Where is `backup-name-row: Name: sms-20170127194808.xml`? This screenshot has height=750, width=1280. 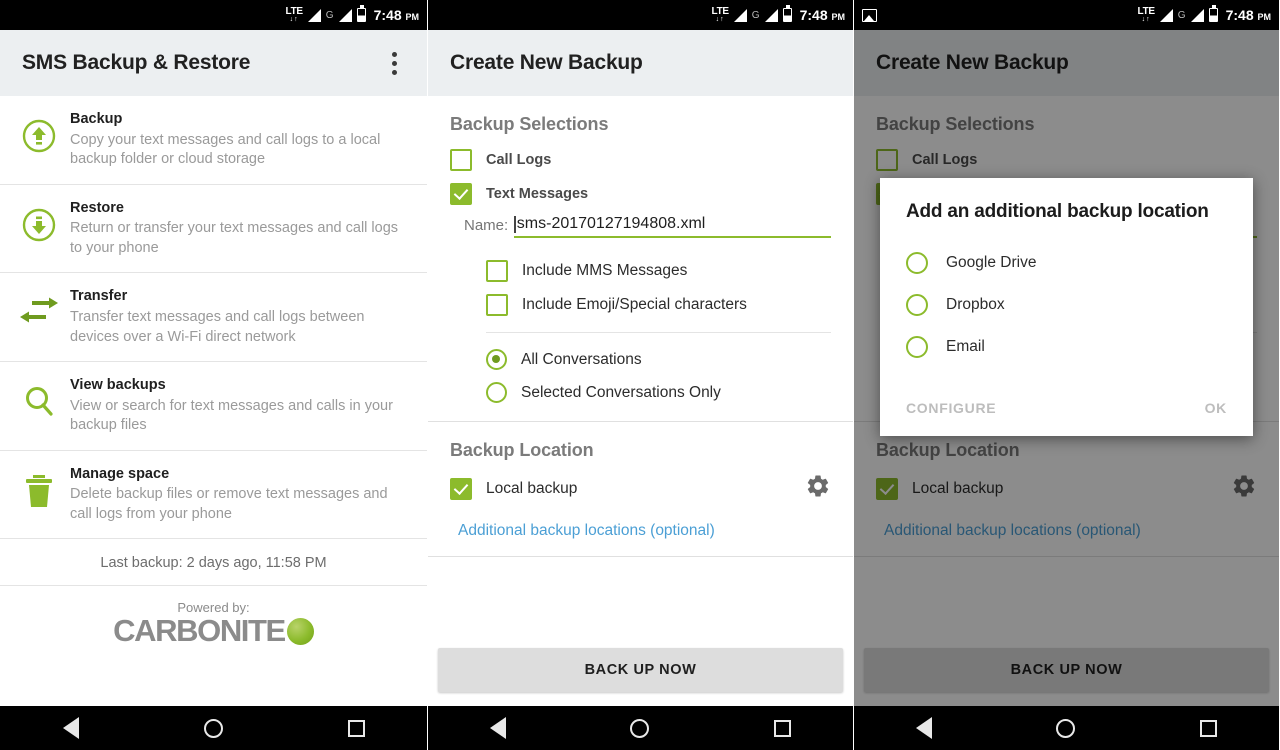 backup-name-row: Name: sms-20170127194808.xml is located at coordinates (640, 225).